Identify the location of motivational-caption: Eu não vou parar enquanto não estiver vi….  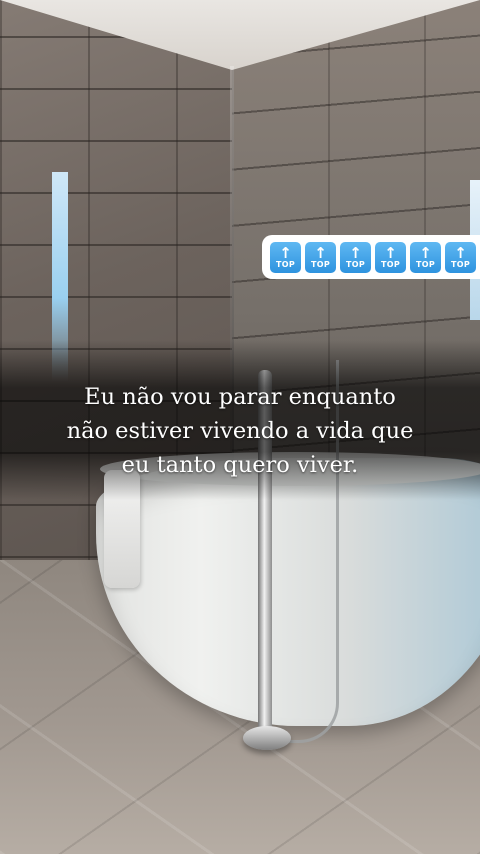
(240, 431).